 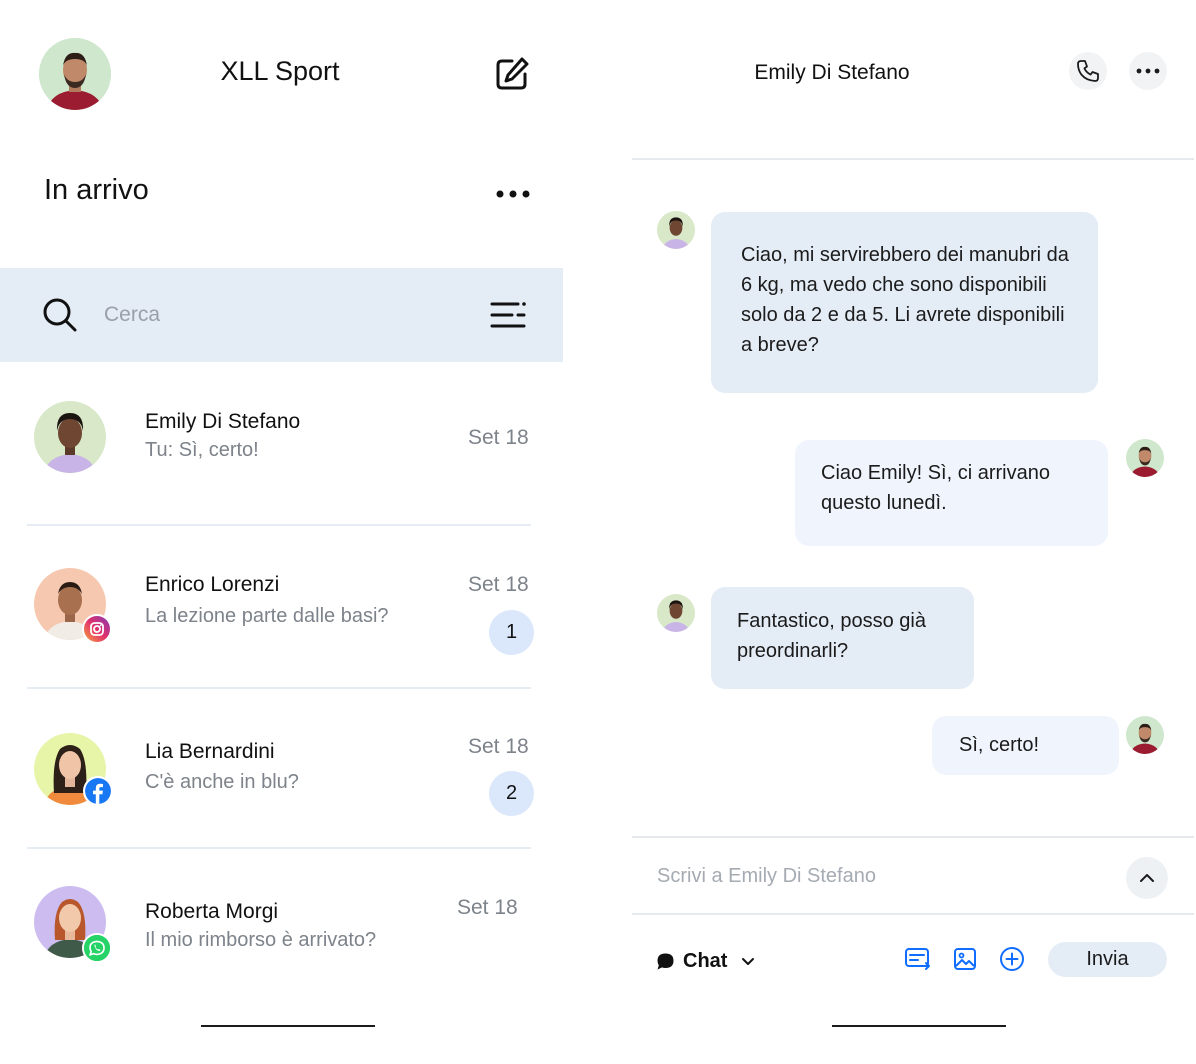 I want to click on header-divider, so click(x=913, y=159).